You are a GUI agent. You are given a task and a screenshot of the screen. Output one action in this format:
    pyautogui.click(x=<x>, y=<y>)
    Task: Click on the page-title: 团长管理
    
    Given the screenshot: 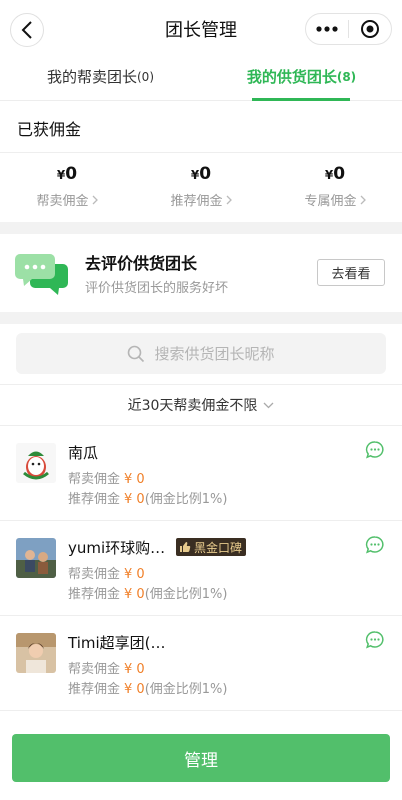 What is the action you would take?
    pyautogui.click(x=201, y=30)
    